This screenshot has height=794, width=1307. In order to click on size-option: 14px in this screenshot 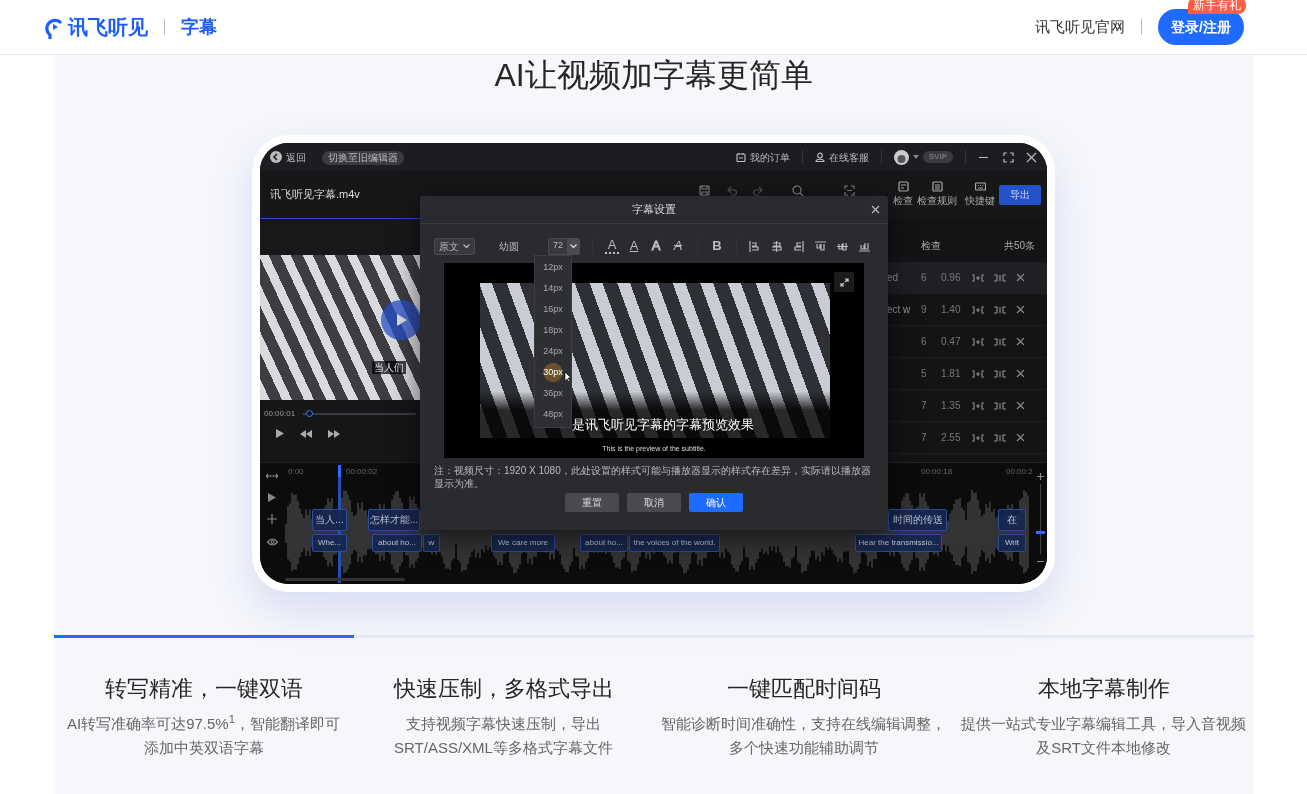, I will do `click(553, 288)`.